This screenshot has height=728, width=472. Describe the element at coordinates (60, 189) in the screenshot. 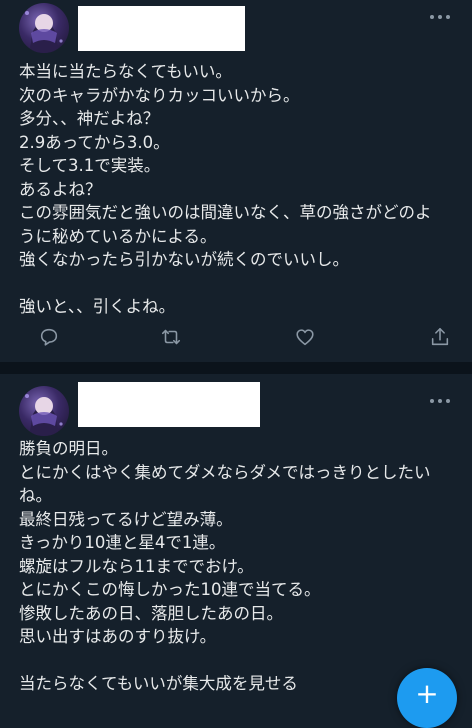

I see `tweet-line: あるよね？` at that location.